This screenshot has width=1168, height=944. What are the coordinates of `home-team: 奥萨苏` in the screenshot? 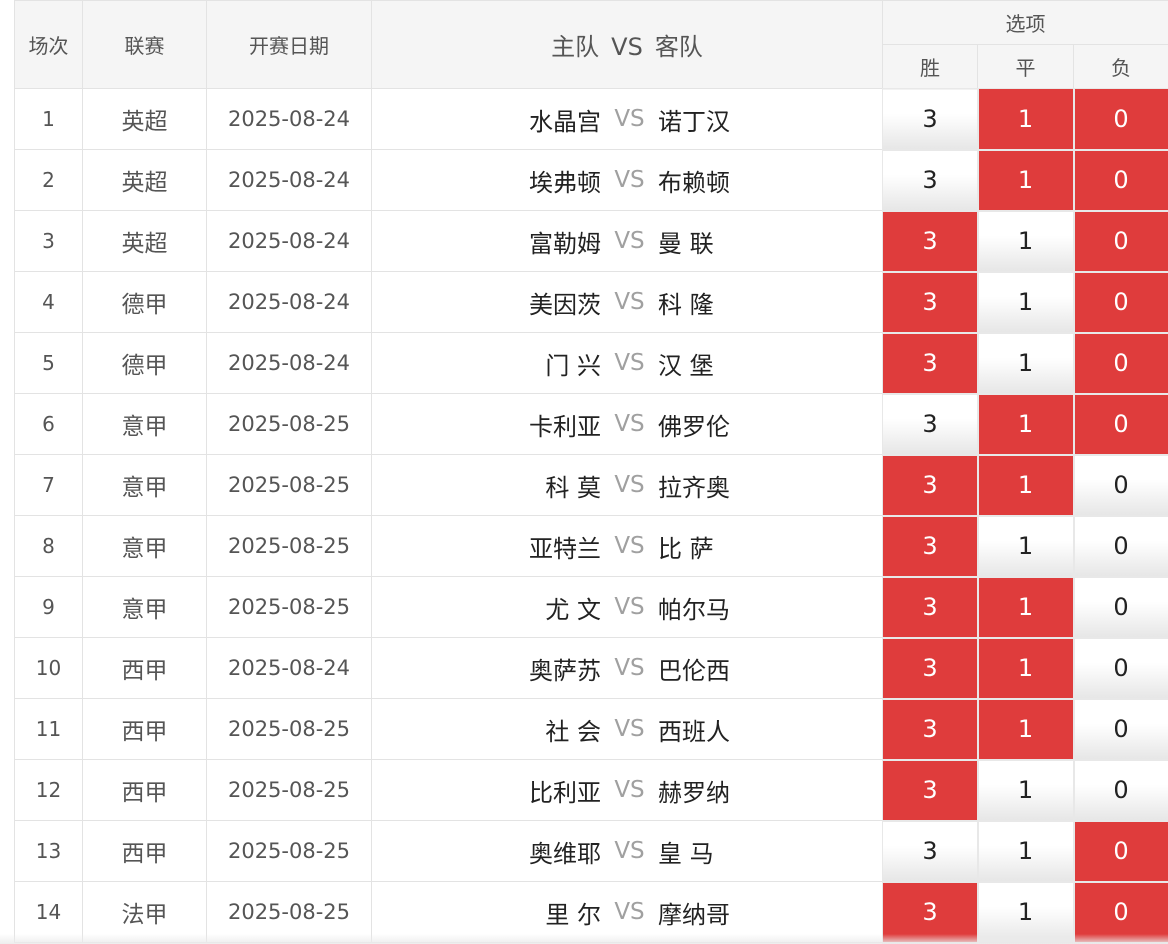 It's located at (565, 670).